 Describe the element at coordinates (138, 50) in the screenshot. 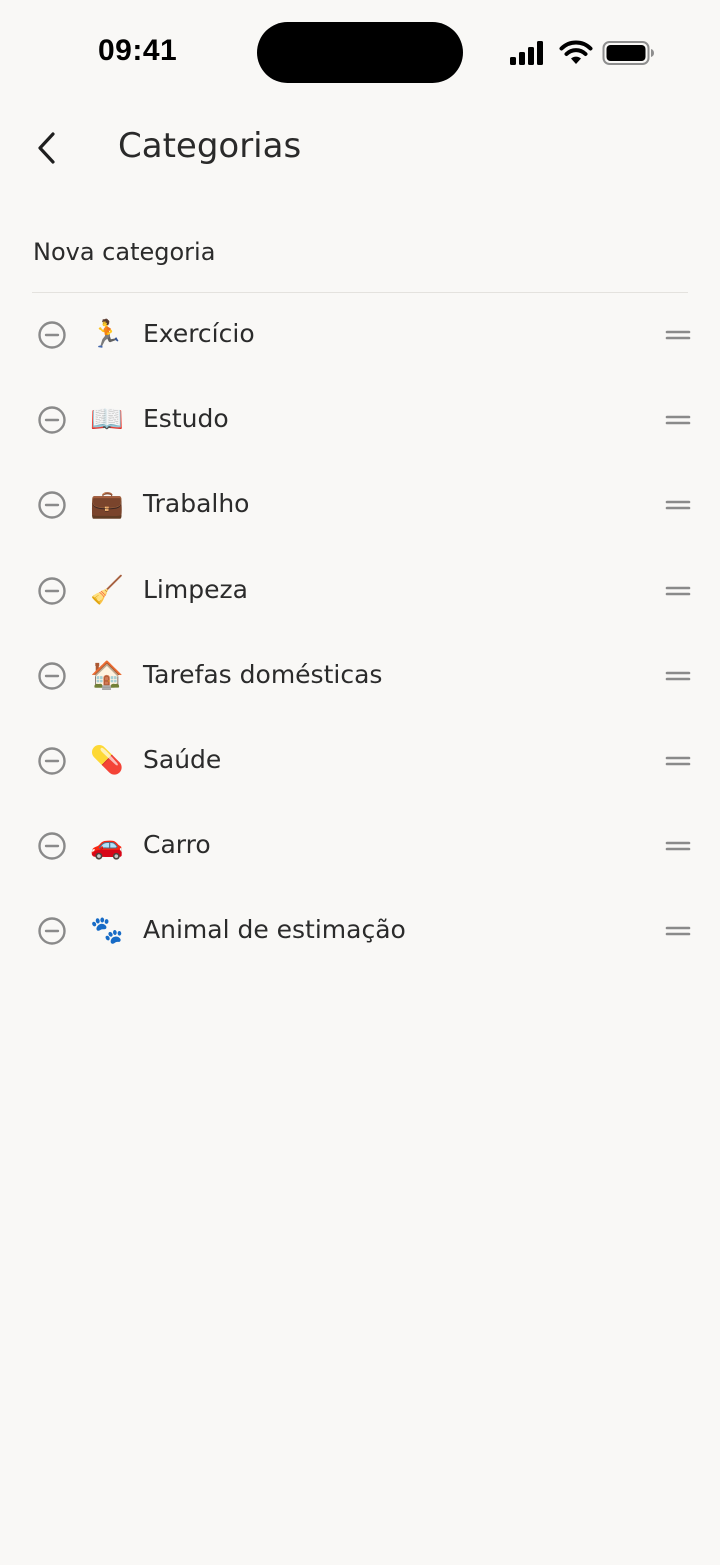

I see `status-time: 09:41` at that location.